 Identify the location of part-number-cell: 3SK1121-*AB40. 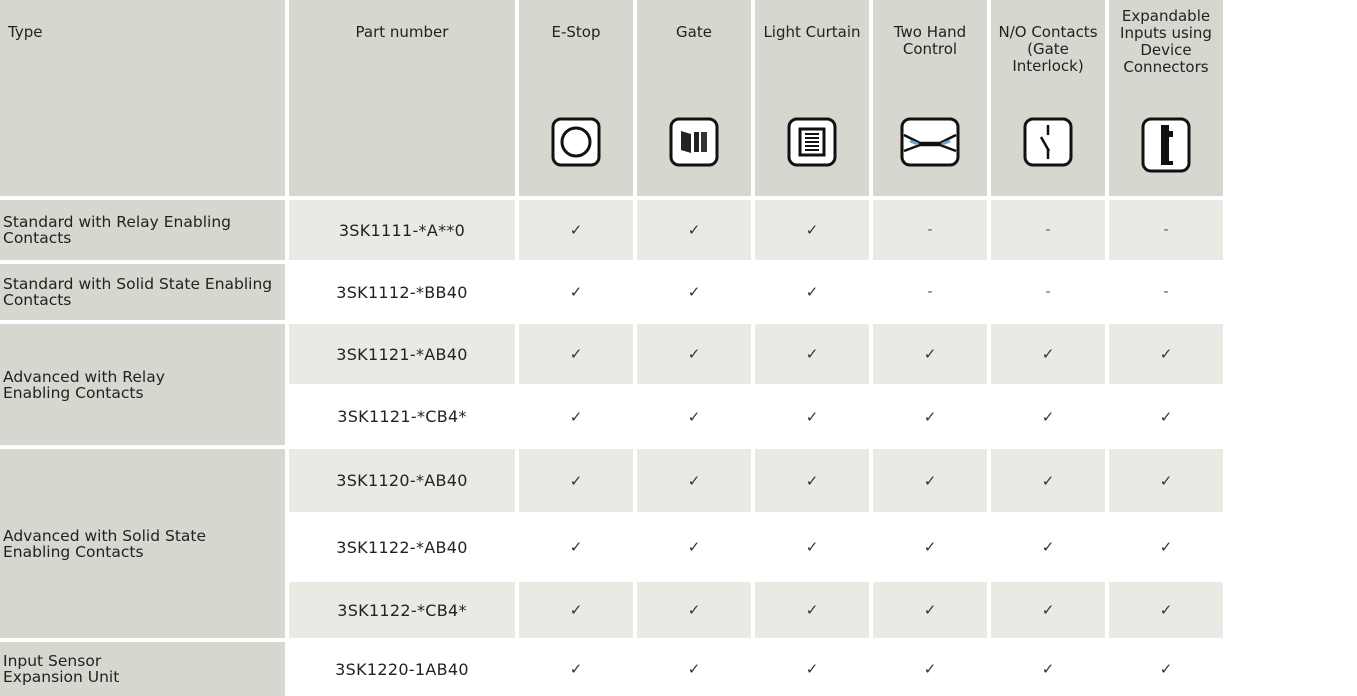
(402, 354).